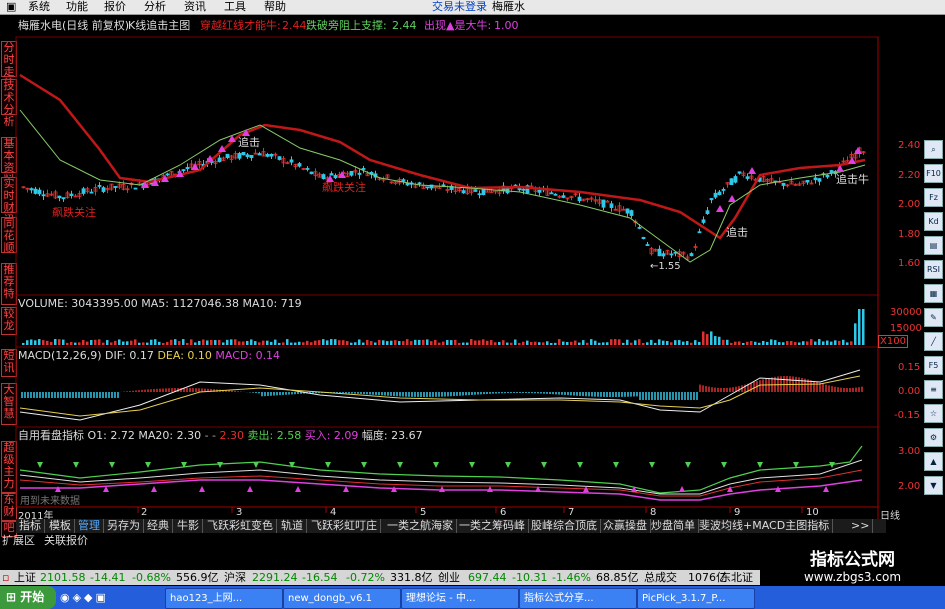  Describe the element at coordinates (235, 577) in the screenshot. I see `sz-name: 沪深` at that location.